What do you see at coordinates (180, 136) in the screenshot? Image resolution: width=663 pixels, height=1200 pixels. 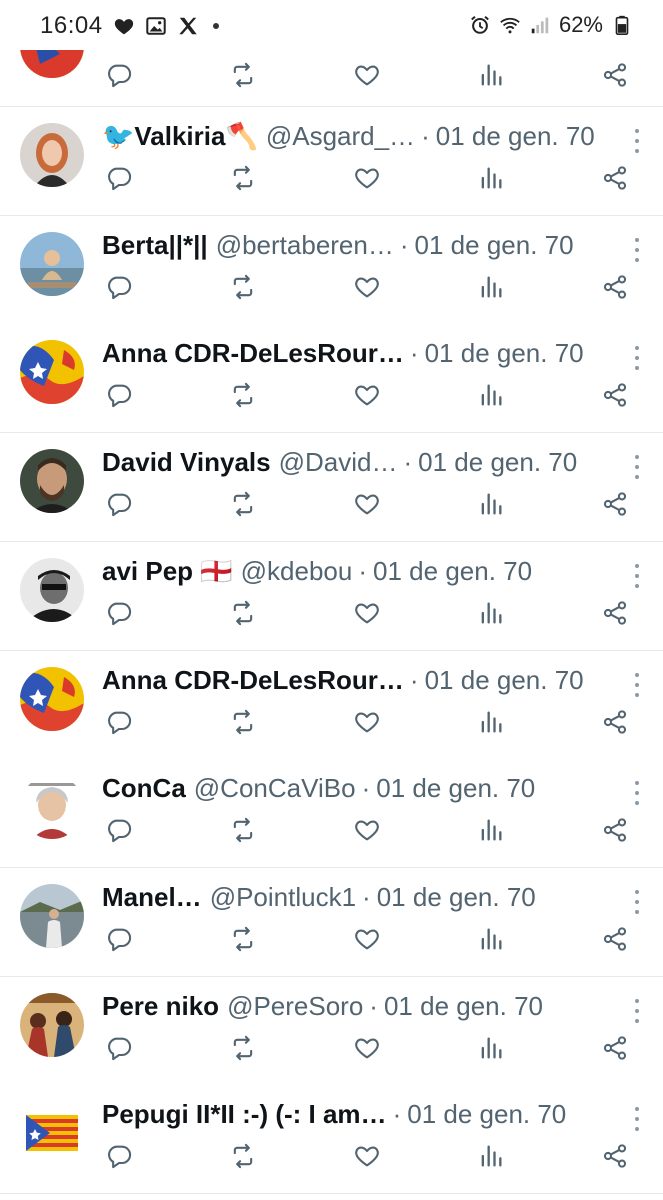 I see `display-name: 🐦Valkiria🪓` at bounding box center [180, 136].